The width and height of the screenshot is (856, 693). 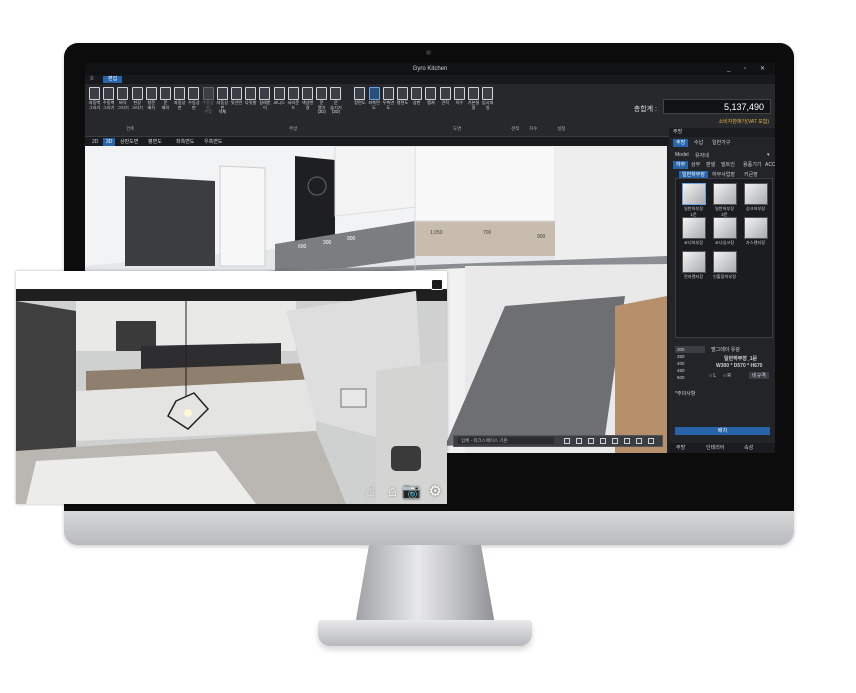 What do you see at coordinates (388, 98) in the screenshot?
I see `ribbon-button: 우측면도` at bounding box center [388, 98].